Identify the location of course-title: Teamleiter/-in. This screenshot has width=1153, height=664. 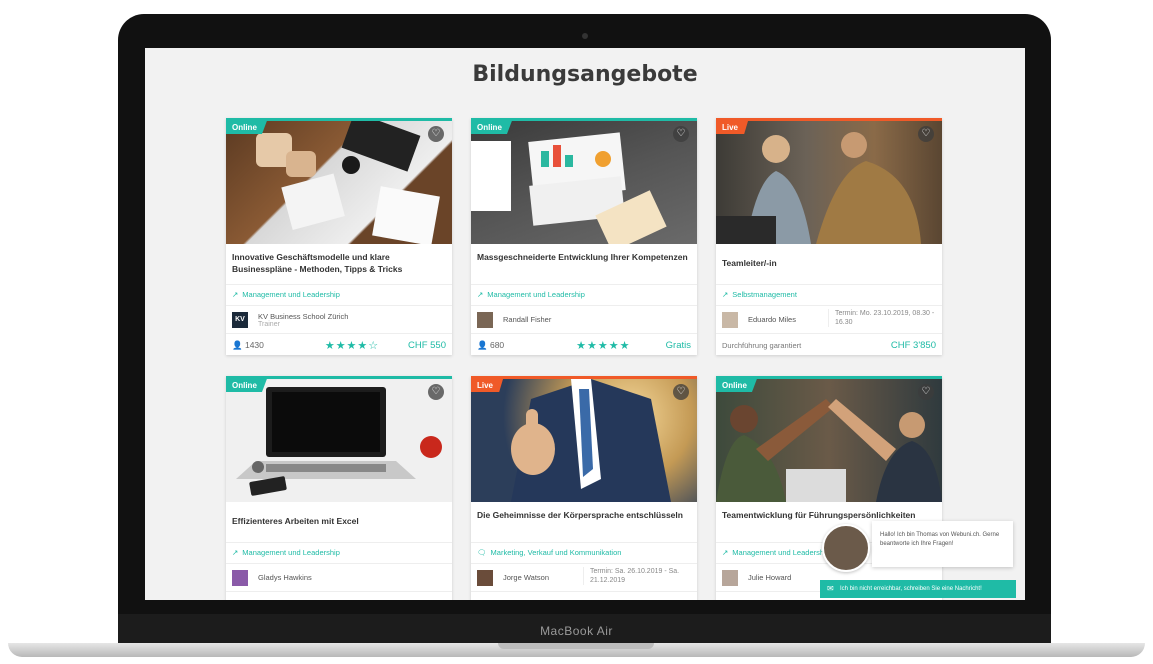
(829, 264).